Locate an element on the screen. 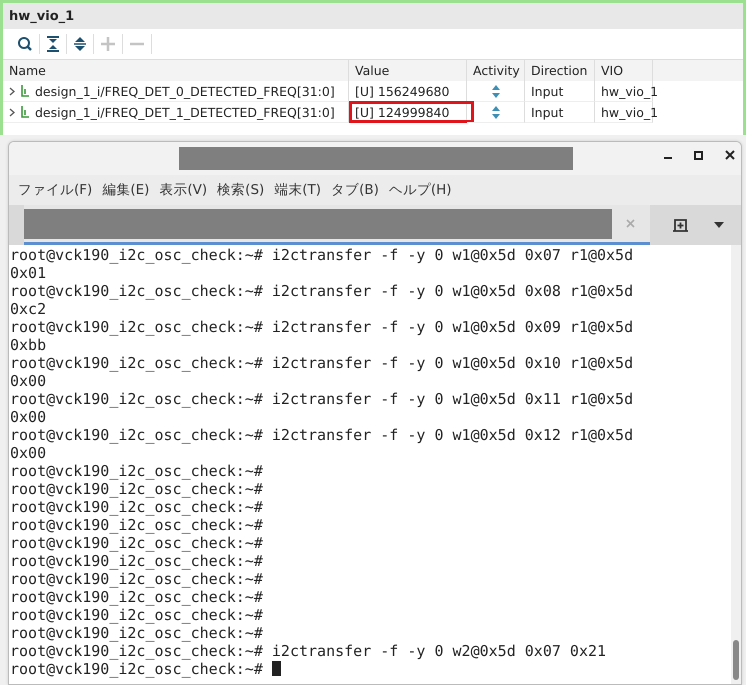 This screenshot has width=746, height=685. terminal-line: root@vck190_i2c_osc_check:~# i2ctransfer -f -y 0 w1@0x5d 0x11 r1@0x5d is located at coordinates (322, 399).